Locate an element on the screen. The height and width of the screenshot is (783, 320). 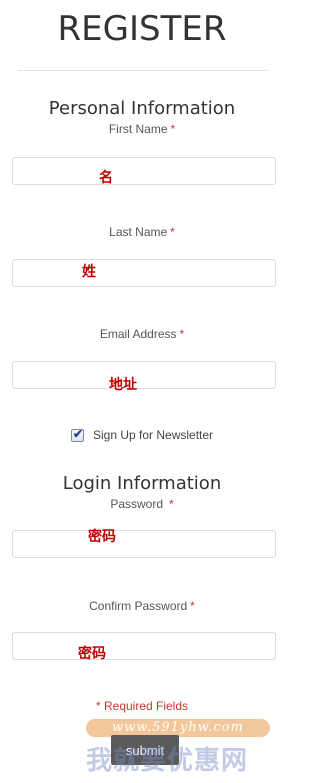
title-divider is located at coordinates (143, 70).